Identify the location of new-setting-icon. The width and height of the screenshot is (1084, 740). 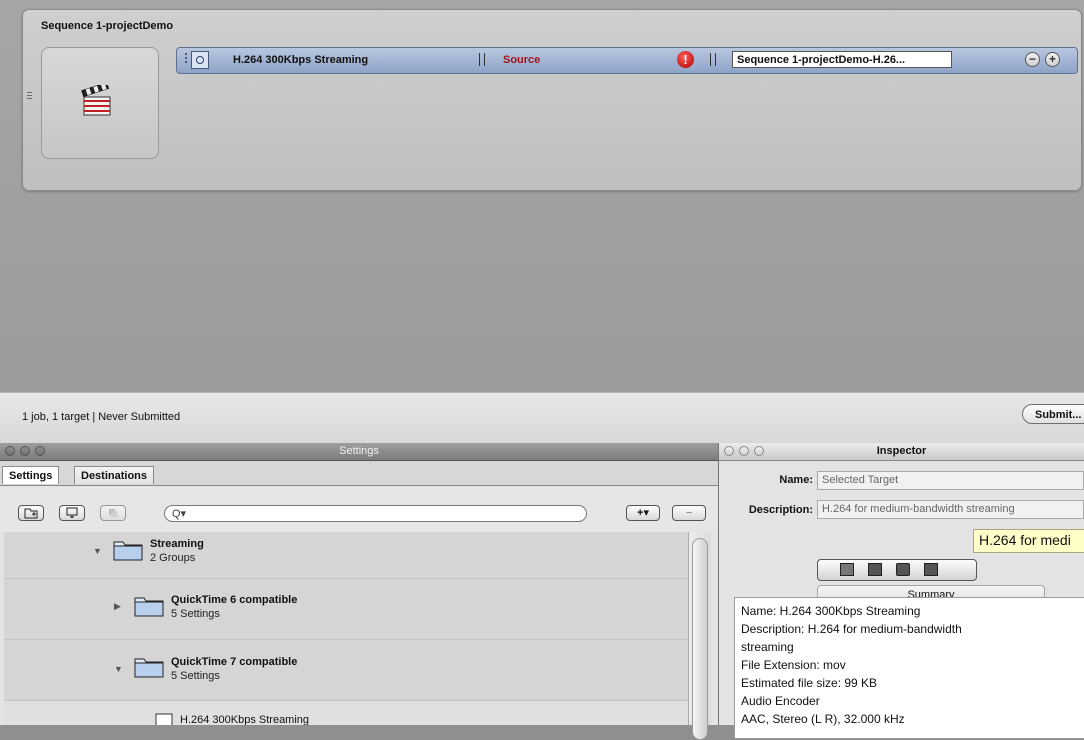
(72, 512).